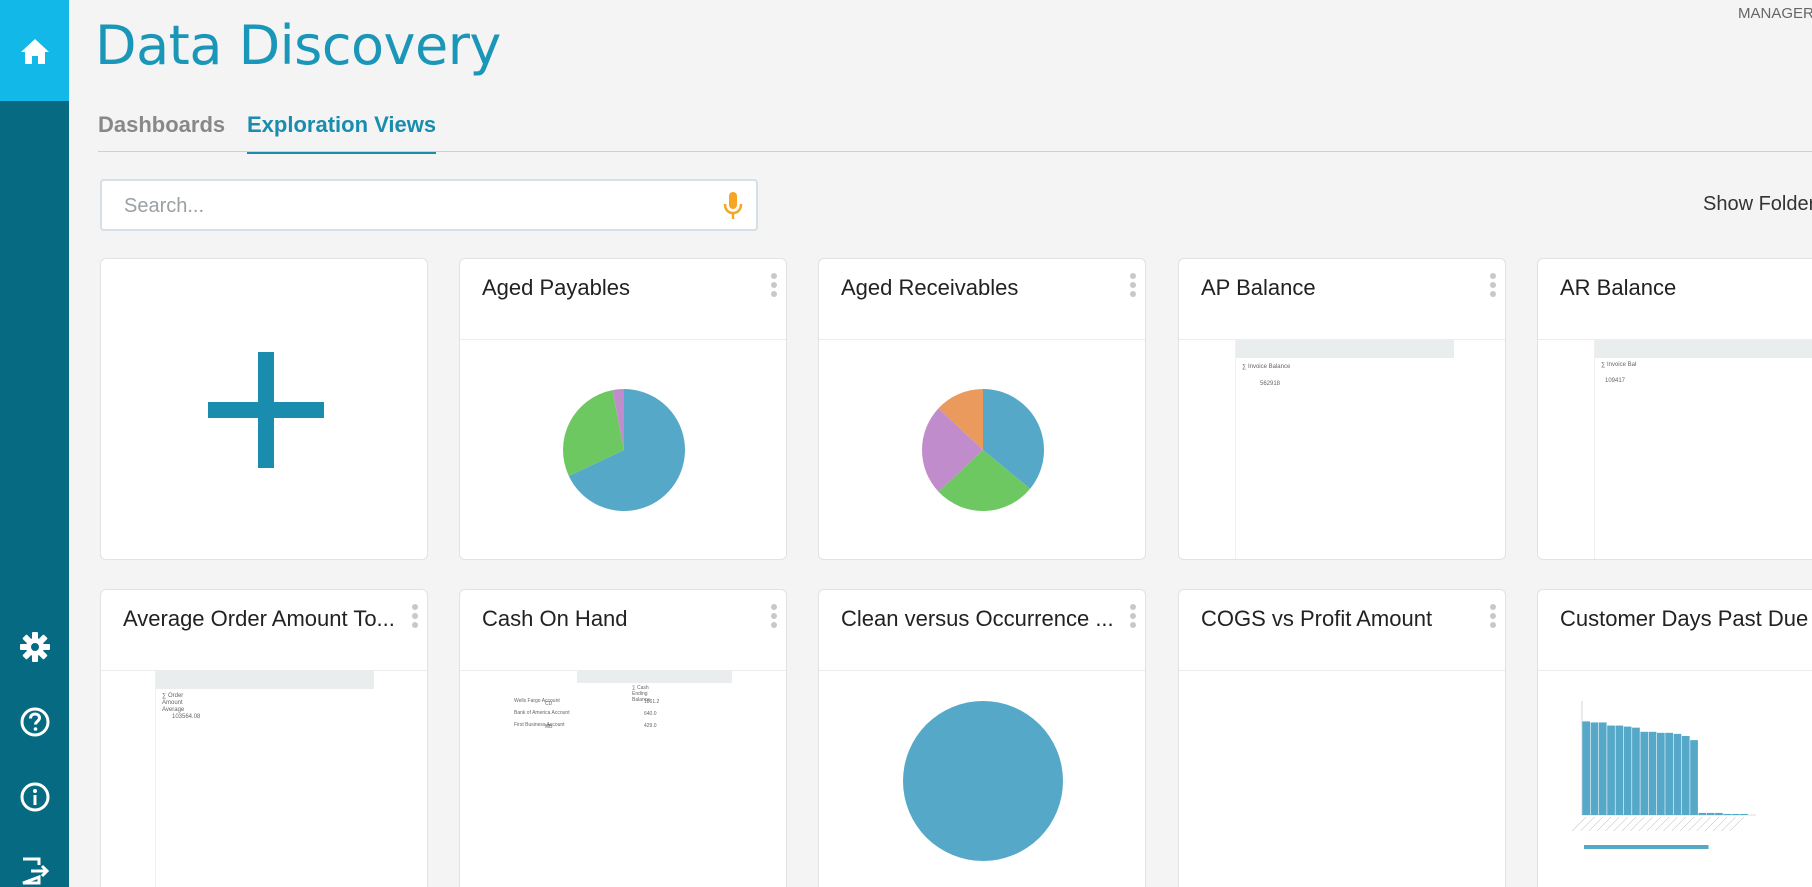 The height and width of the screenshot is (887, 1812). I want to click on card-preview: ∑ Order Amount Average 103564.08, so click(264, 779).